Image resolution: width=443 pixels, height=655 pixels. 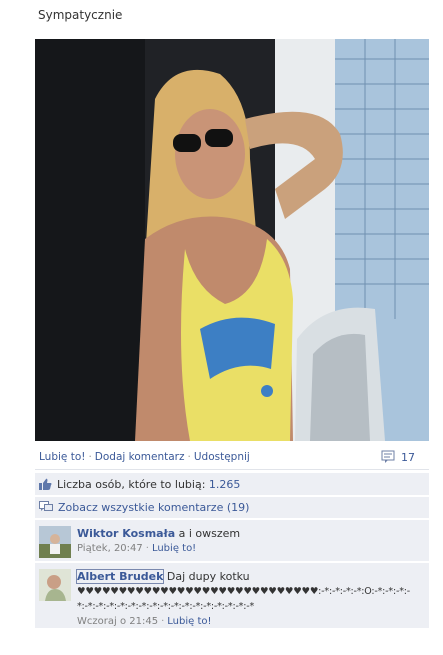 What do you see at coordinates (46, 508) in the screenshot?
I see `speech-bubbles-icon` at bounding box center [46, 508].